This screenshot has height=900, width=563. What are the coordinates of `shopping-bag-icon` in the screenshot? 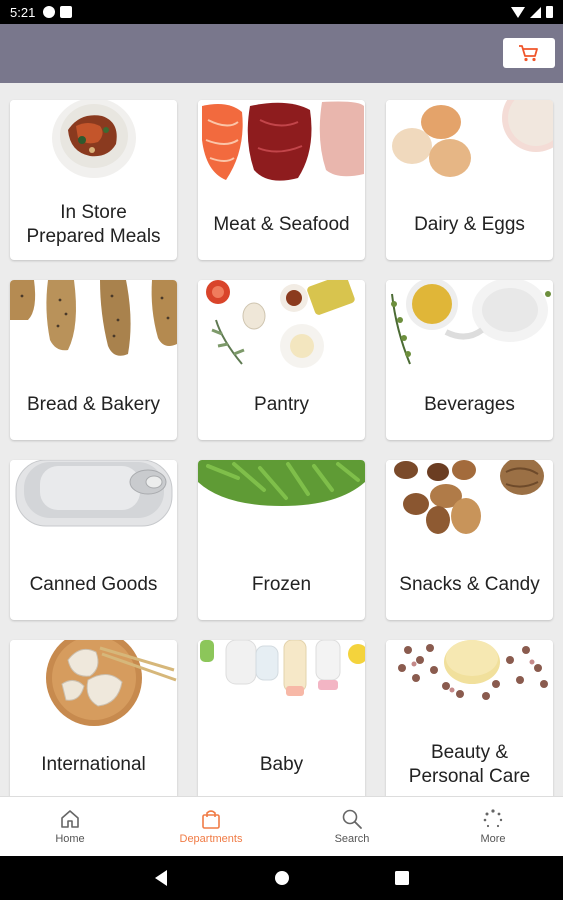 It's located at (211, 819).